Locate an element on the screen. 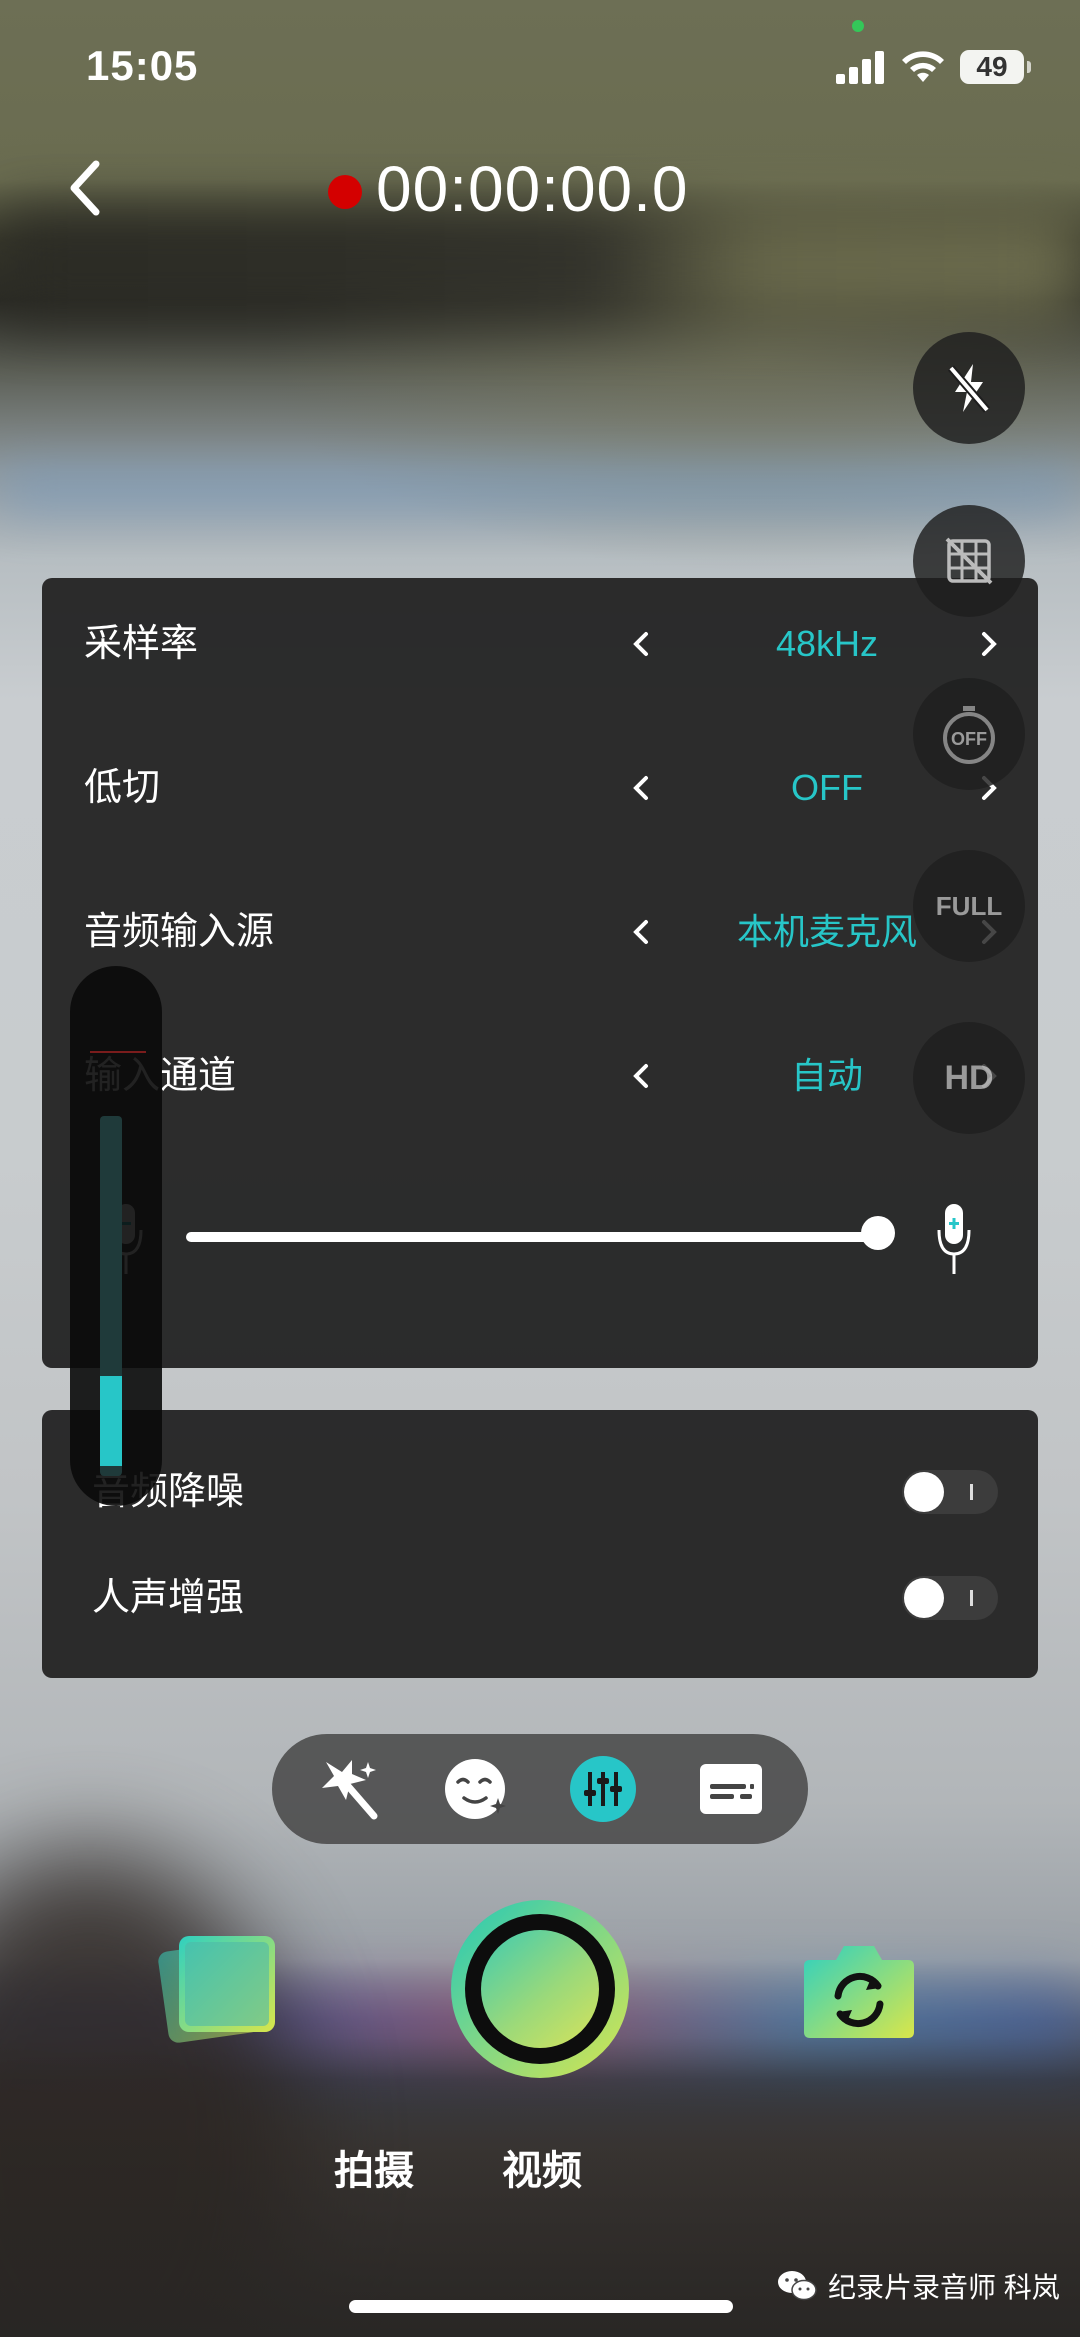 This screenshot has height=2337, width=1080. privacy-indicator-dot is located at coordinates (858, 26).